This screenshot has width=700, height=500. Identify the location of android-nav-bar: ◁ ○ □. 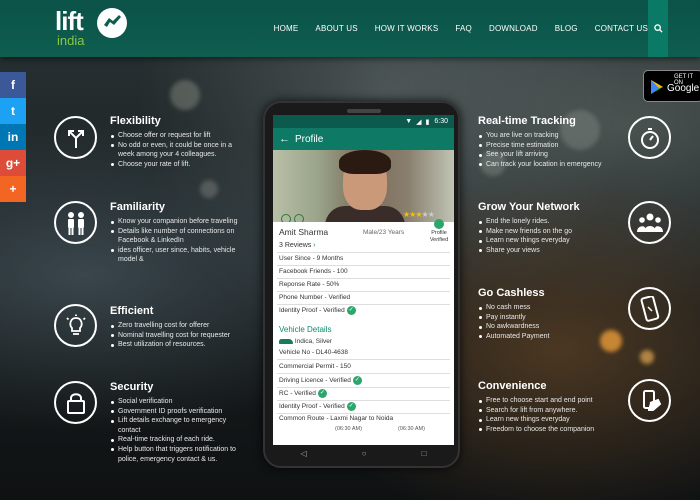
(363, 453).